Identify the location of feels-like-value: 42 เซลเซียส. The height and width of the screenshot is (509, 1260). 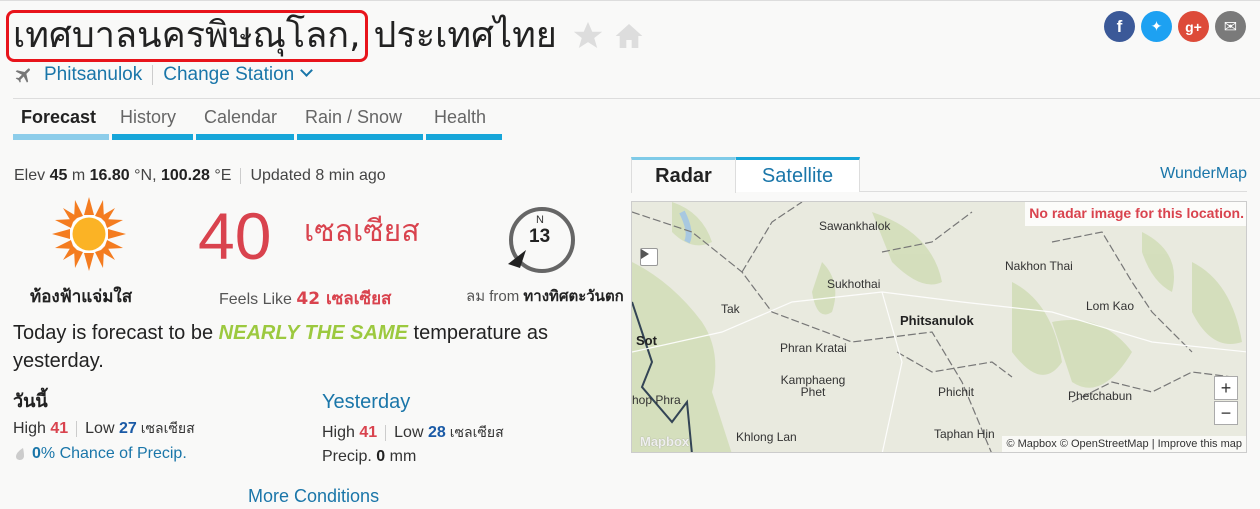
(344, 299).